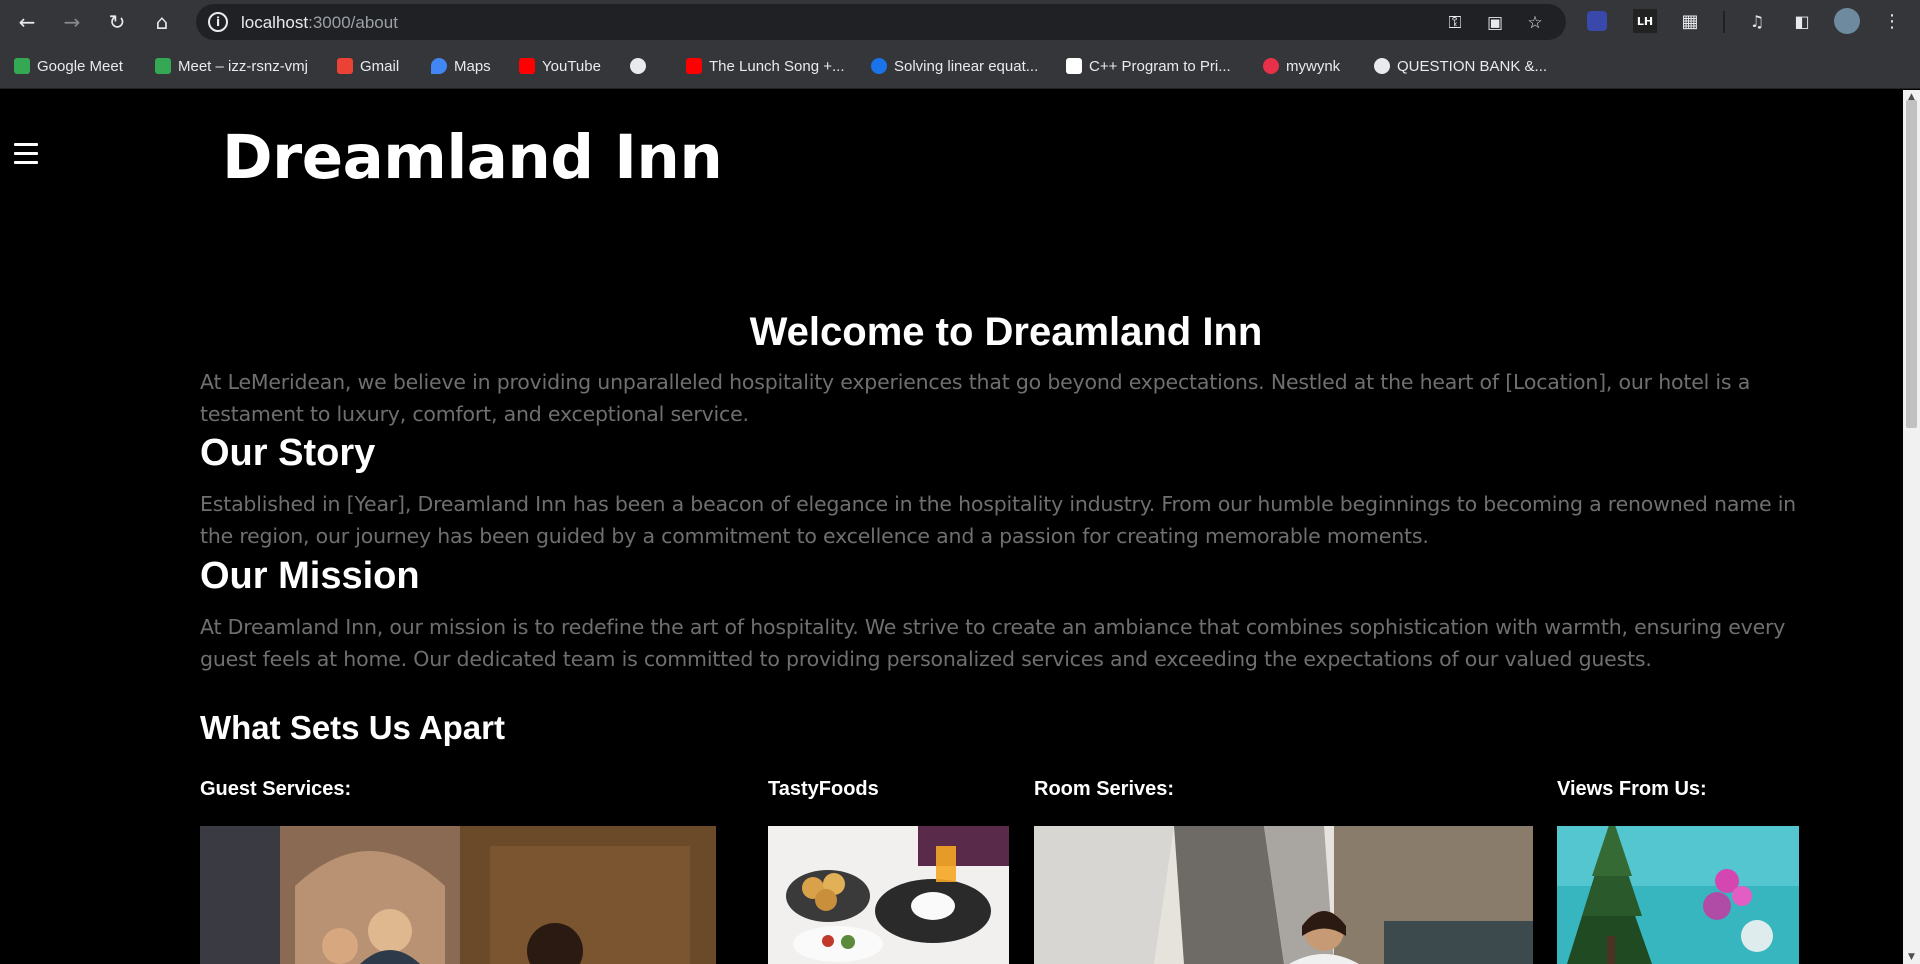 The height and width of the screenshot is (964, 1920). Describe the element at coordinates (72, 22) in the screenshot. I see `forward-arrow-icon: →` at that location.